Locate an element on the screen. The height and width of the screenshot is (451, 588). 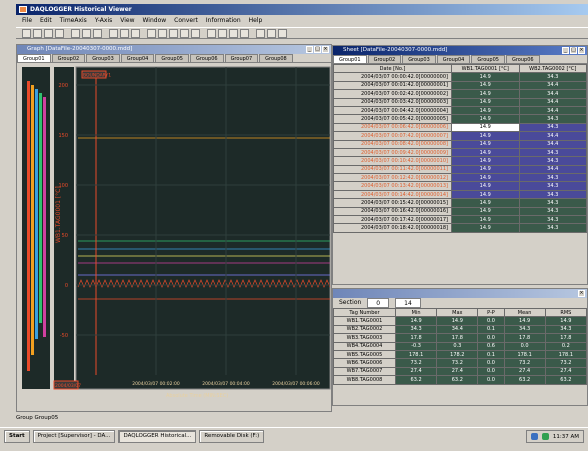
cell-date: 2004/03/07 00:10:42.0[00000010] is located at coordinates (392, 161).